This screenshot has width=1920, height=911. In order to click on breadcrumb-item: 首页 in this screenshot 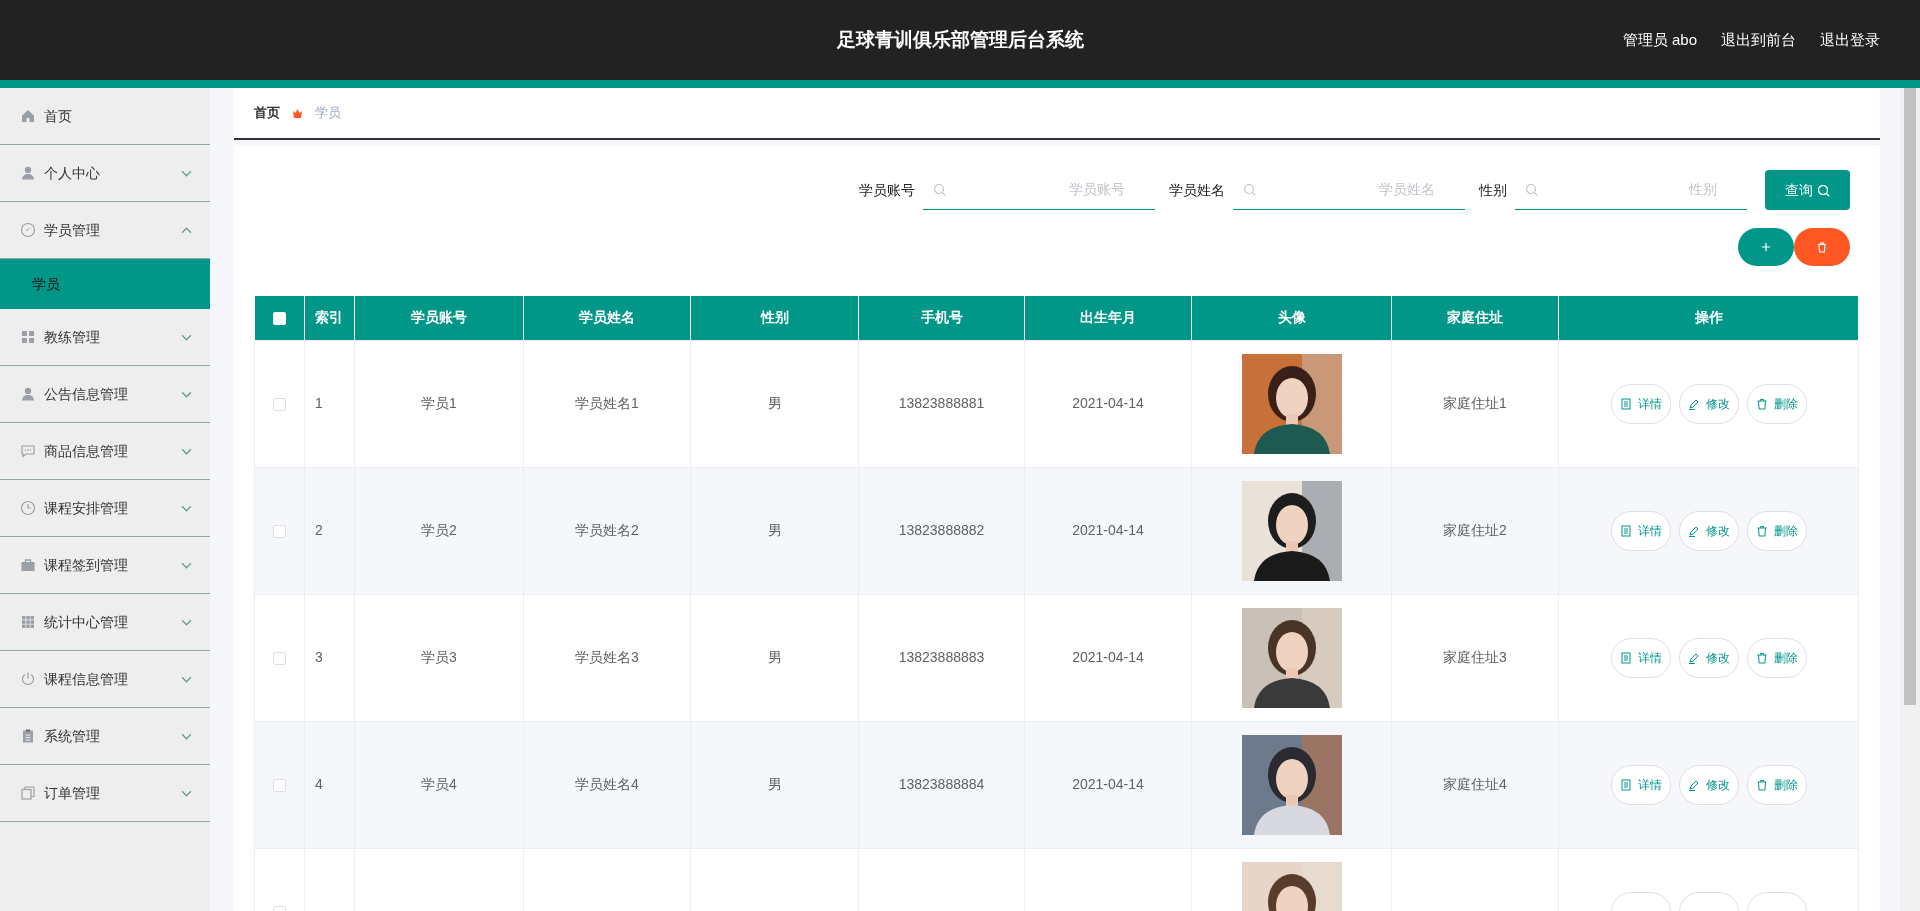, I will do `click(267, 113)`.